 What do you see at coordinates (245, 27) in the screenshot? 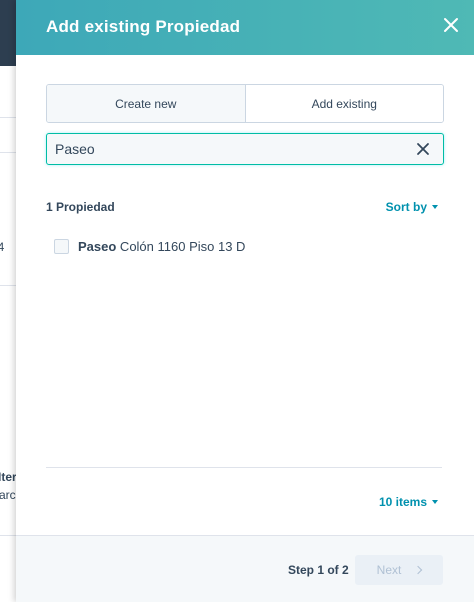
I see `panel-header: Add existing Propiedad` at bounding box center [245, 27].